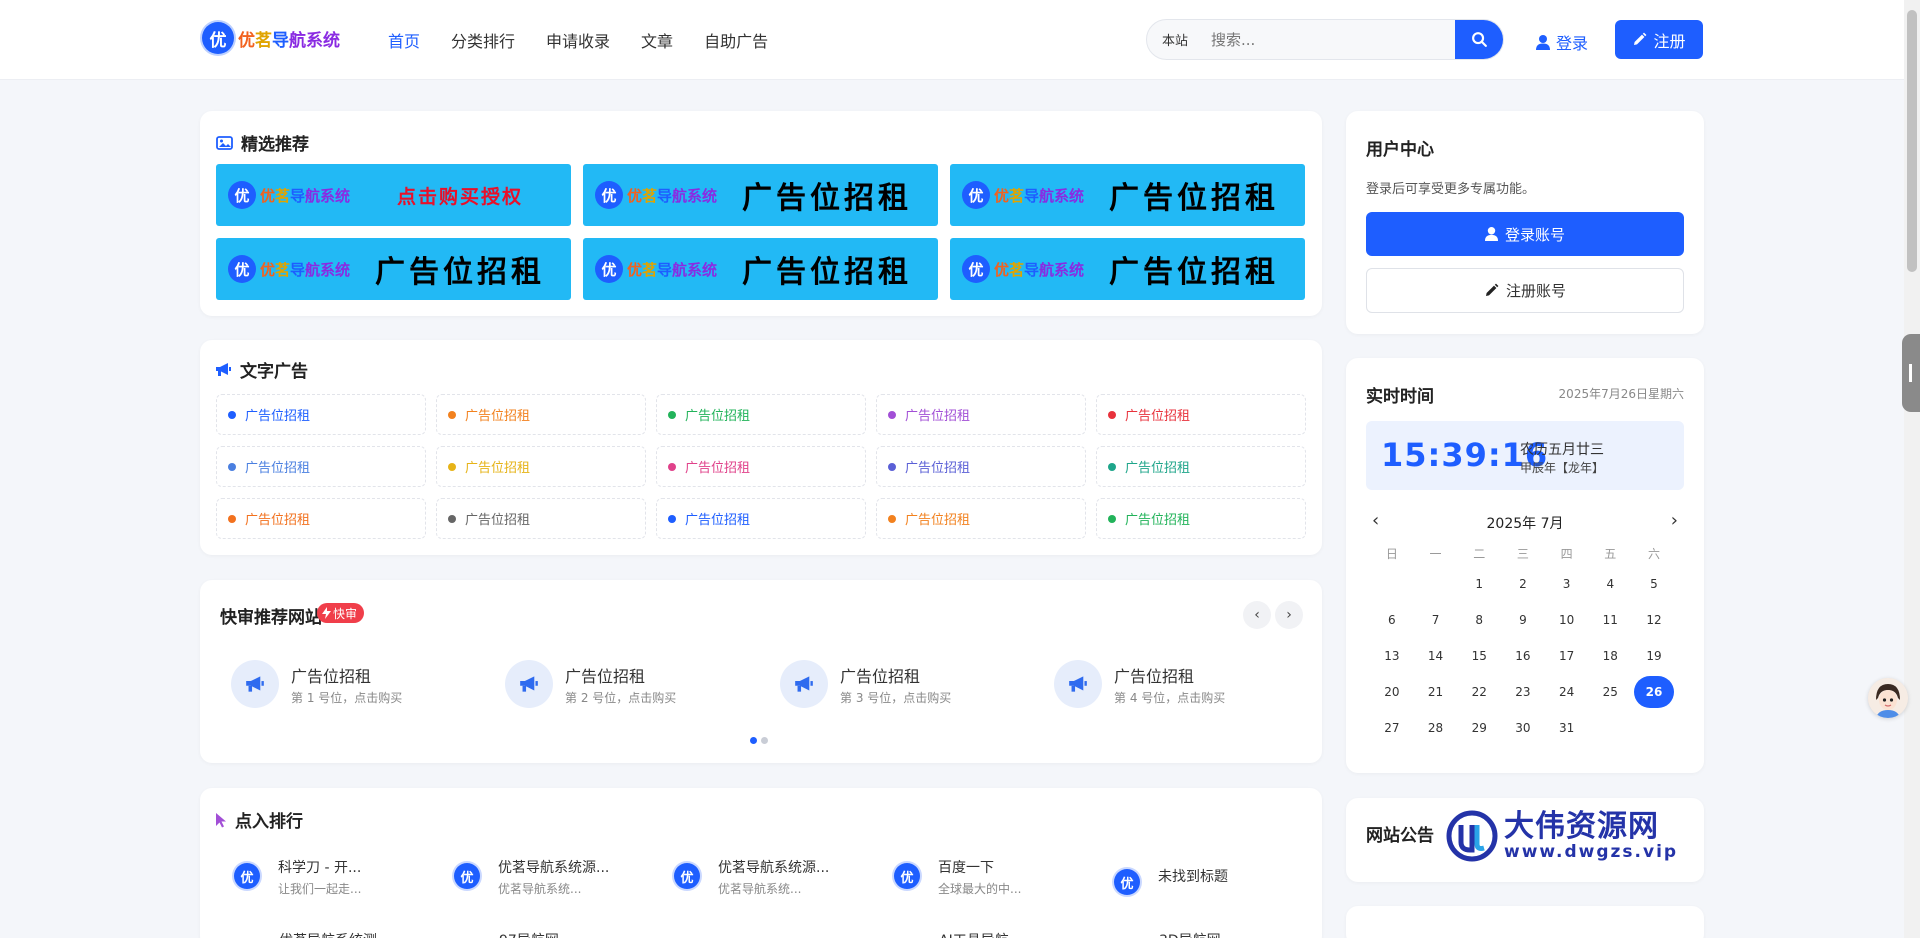 Image resolution: width=1920 pixels, height=938 pixels. I want to click on login-account-button: 登录账号, so click(1525, 234).